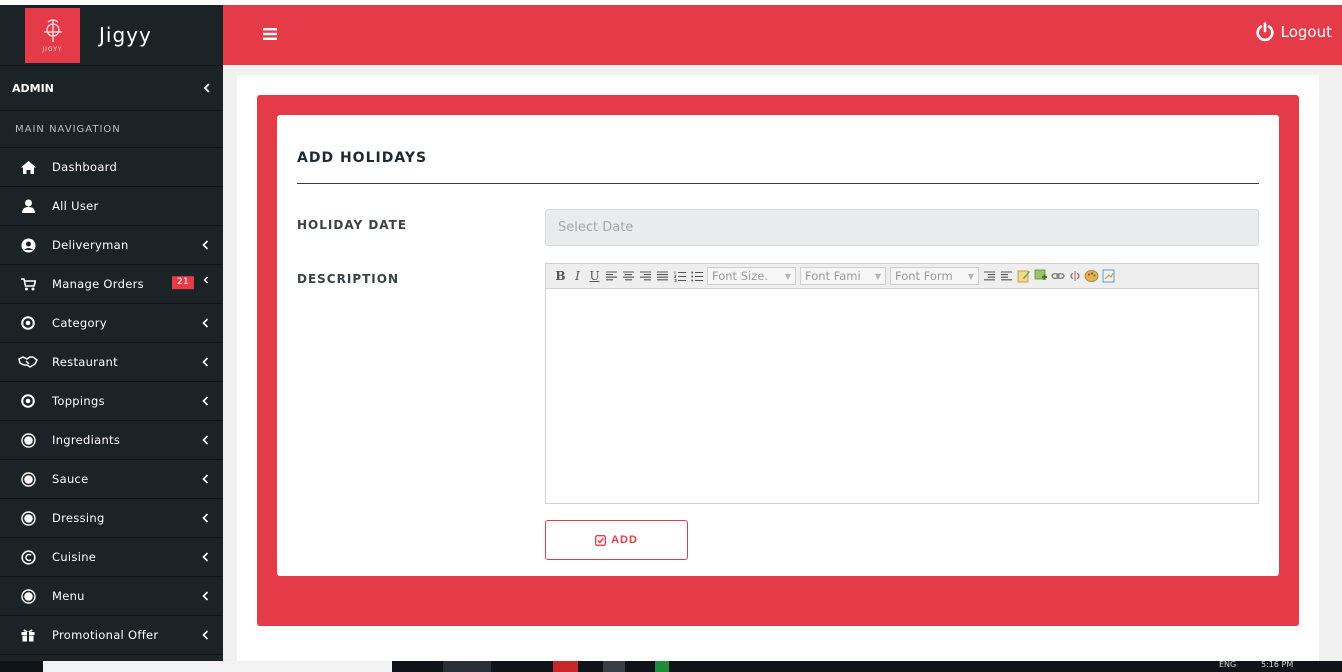 Image resolution: width=1342 pixels, height=672 pixels. What do you see at coordinates (614, 666) in the screenshot?
I see `taskbar-app-grey` at bounding box center [614, 666].